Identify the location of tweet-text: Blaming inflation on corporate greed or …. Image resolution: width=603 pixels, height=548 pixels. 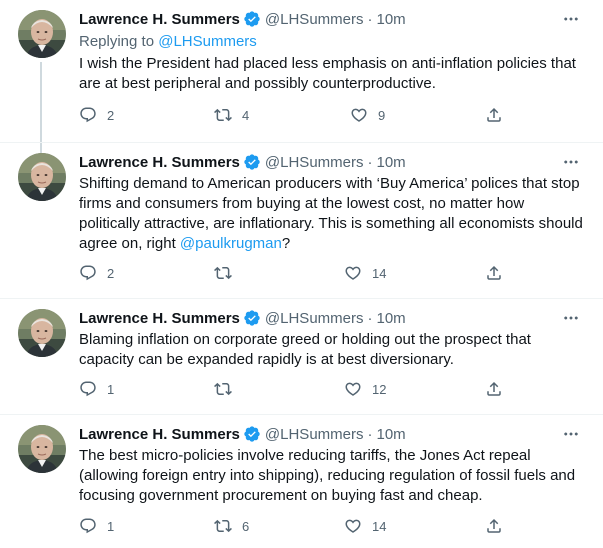
(305, 349).